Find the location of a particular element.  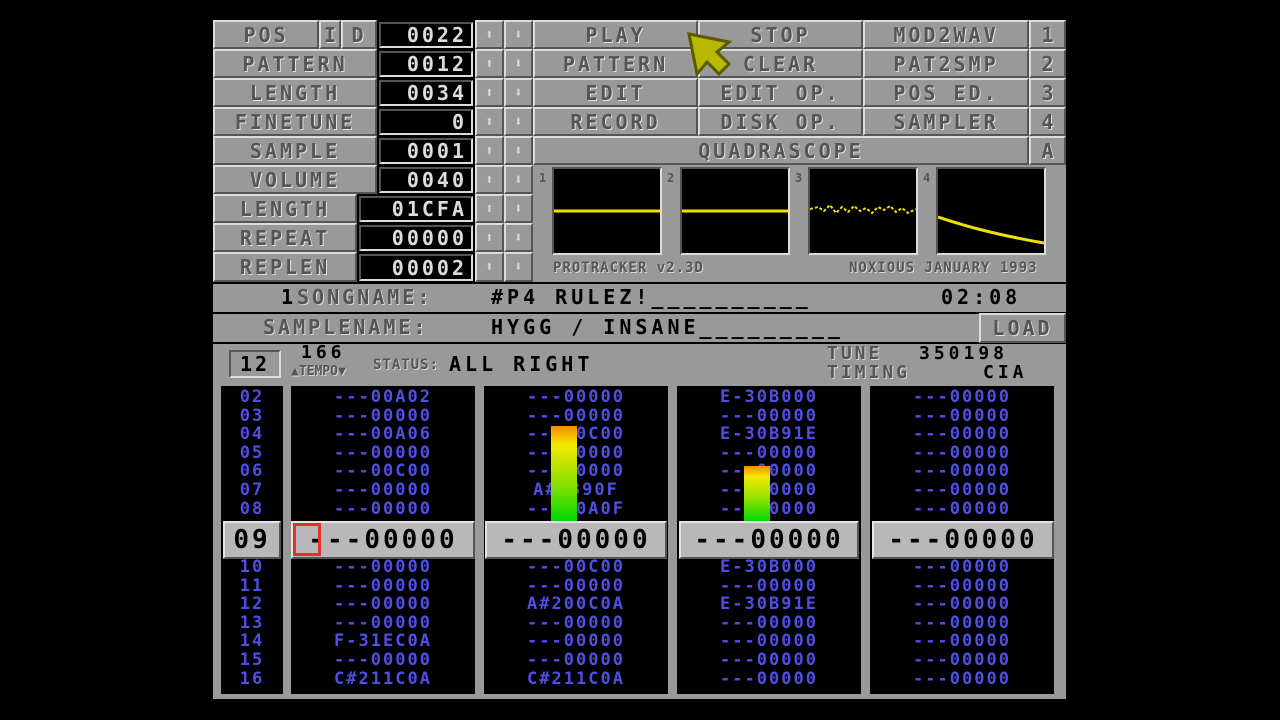

songname-field: #P4 RULEZ!__________ is located at coordinates (651, 297).